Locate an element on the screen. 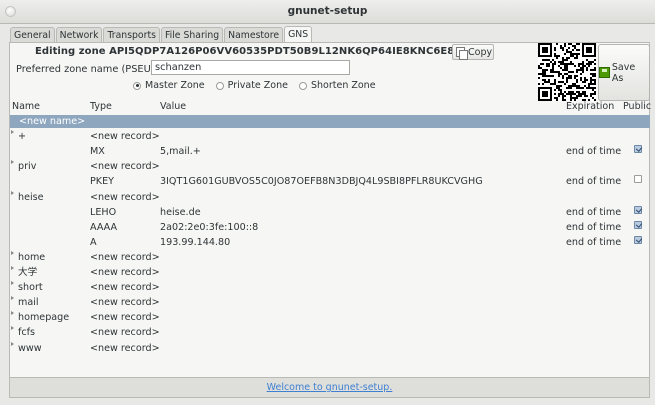 The height and width of the screenshot is (405, 655). cell-name: home is located at coordinates (32, 257).